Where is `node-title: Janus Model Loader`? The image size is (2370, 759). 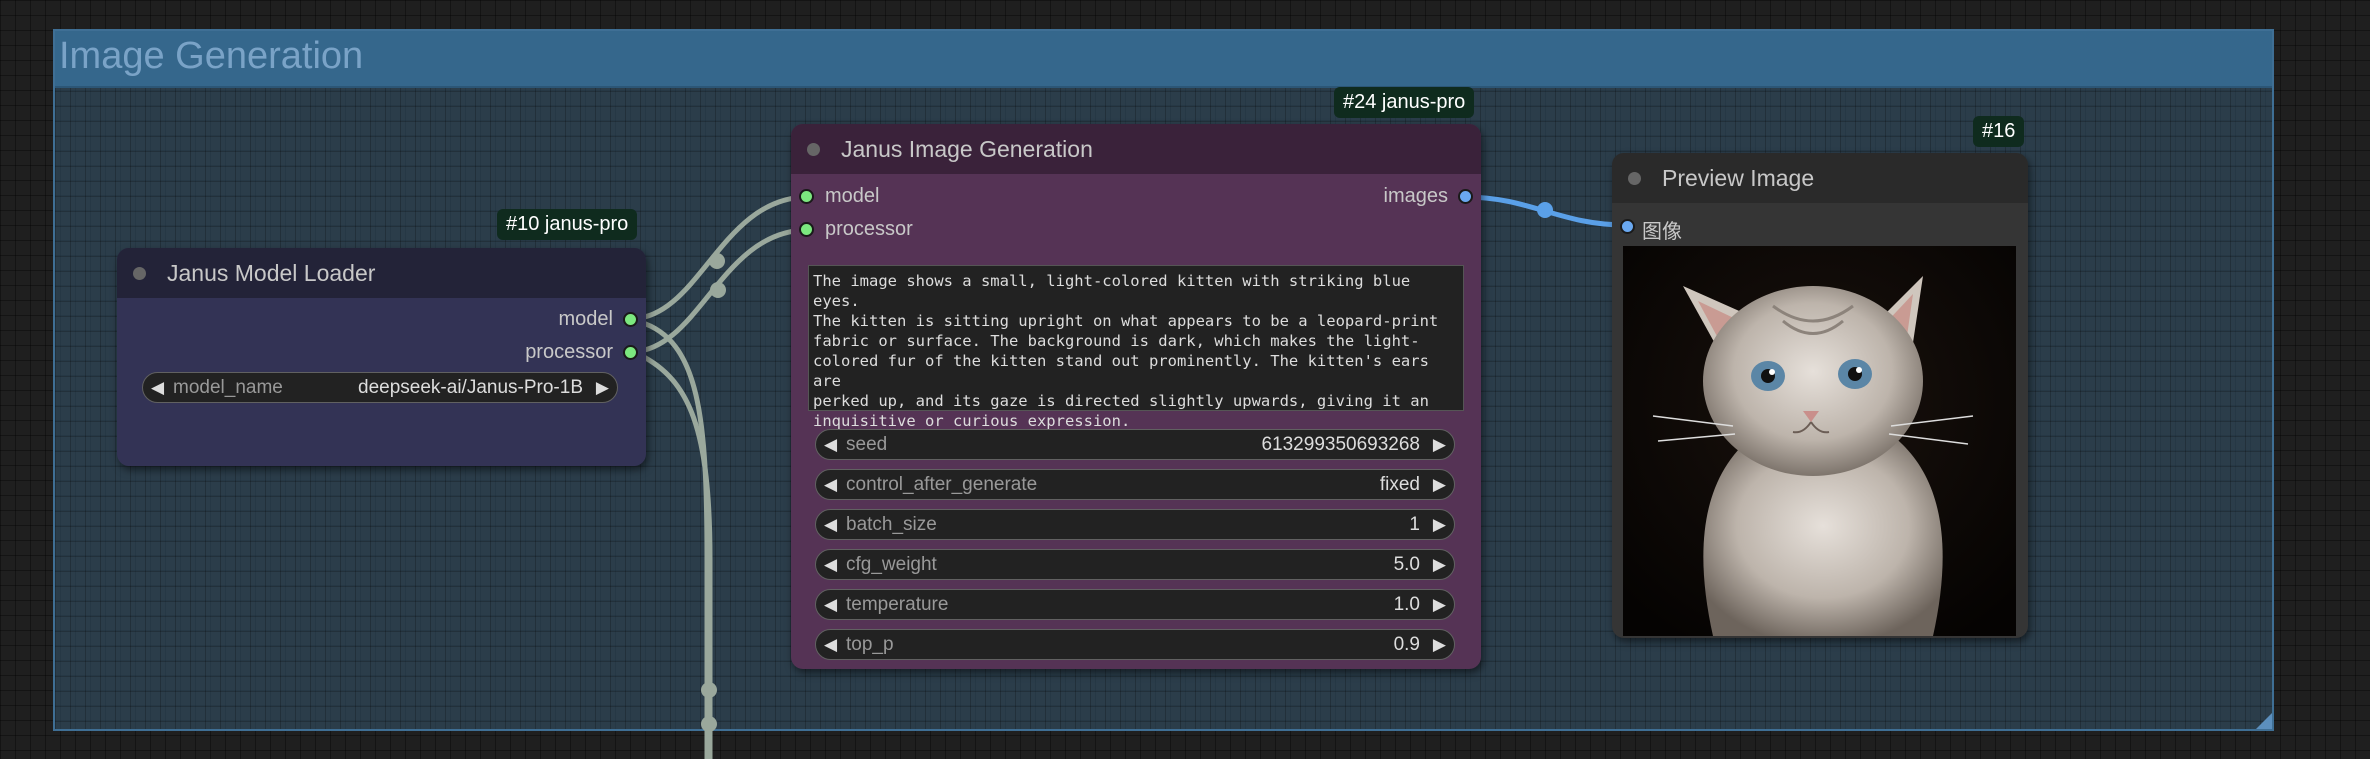
node-title: Janus Model Loader is located at coordinates (271, 273).